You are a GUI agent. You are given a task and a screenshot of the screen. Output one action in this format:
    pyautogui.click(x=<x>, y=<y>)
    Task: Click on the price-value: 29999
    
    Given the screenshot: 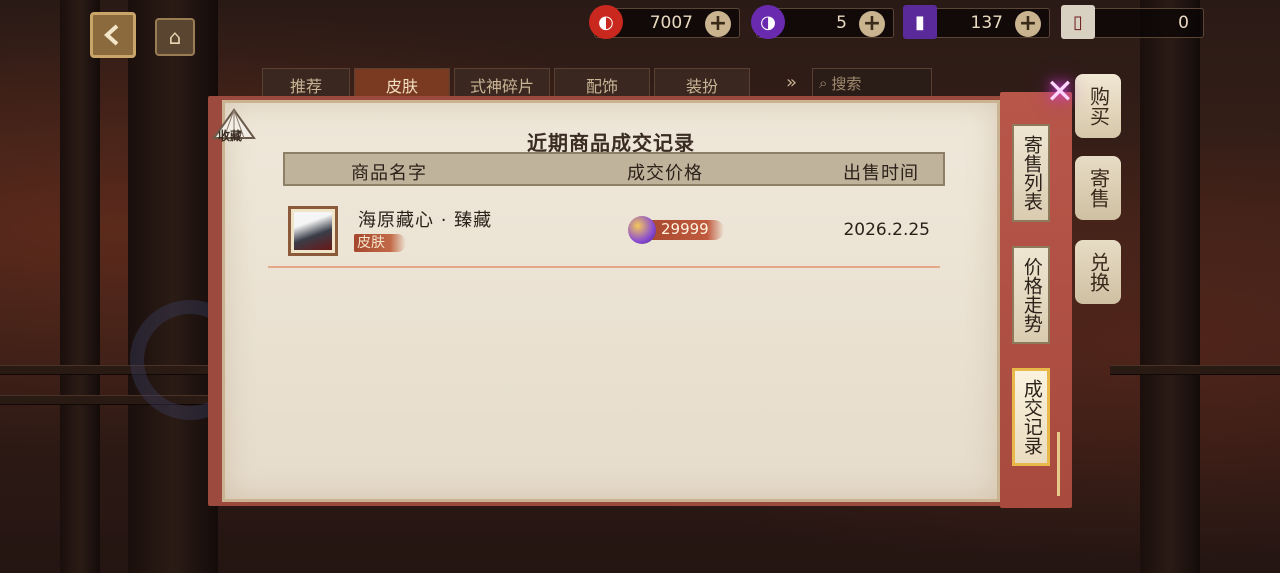 What is the action you would take?
    pyautogui.click(x=685, y=229)
    